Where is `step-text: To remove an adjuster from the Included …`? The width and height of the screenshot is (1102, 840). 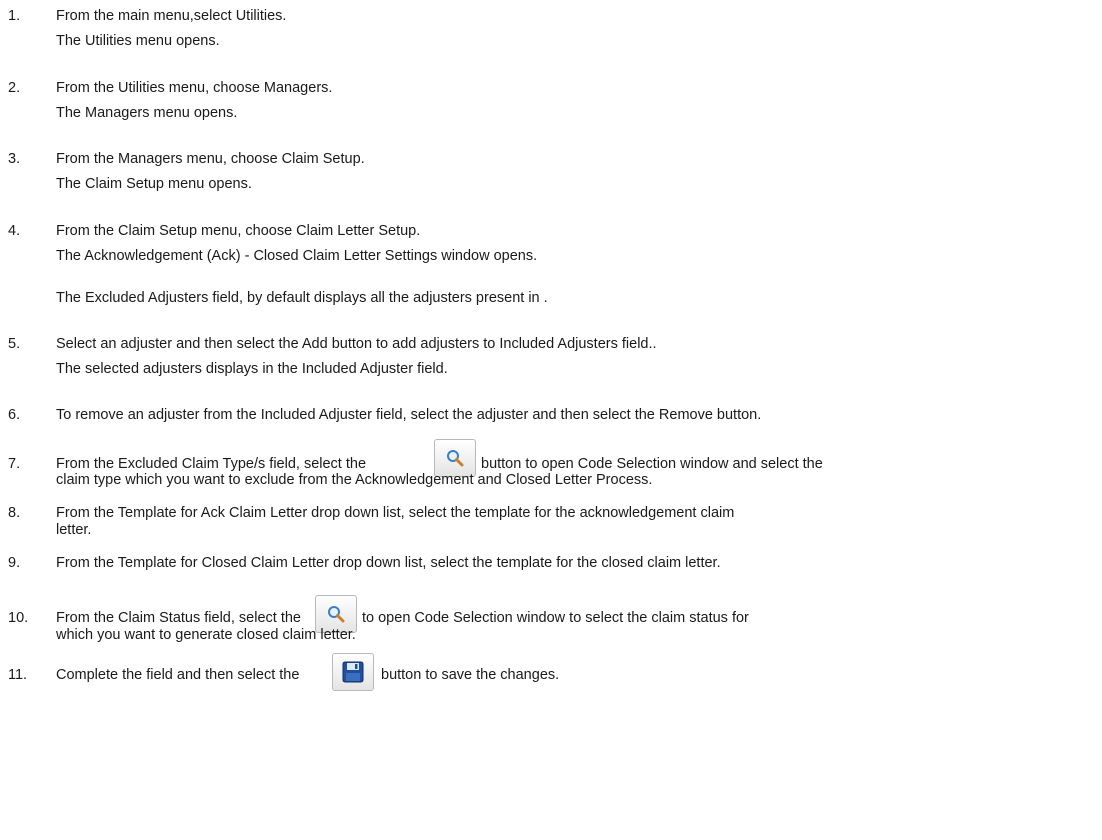 step-text: To remove an adjuster from the Included … is located at coordinates (409, 415).